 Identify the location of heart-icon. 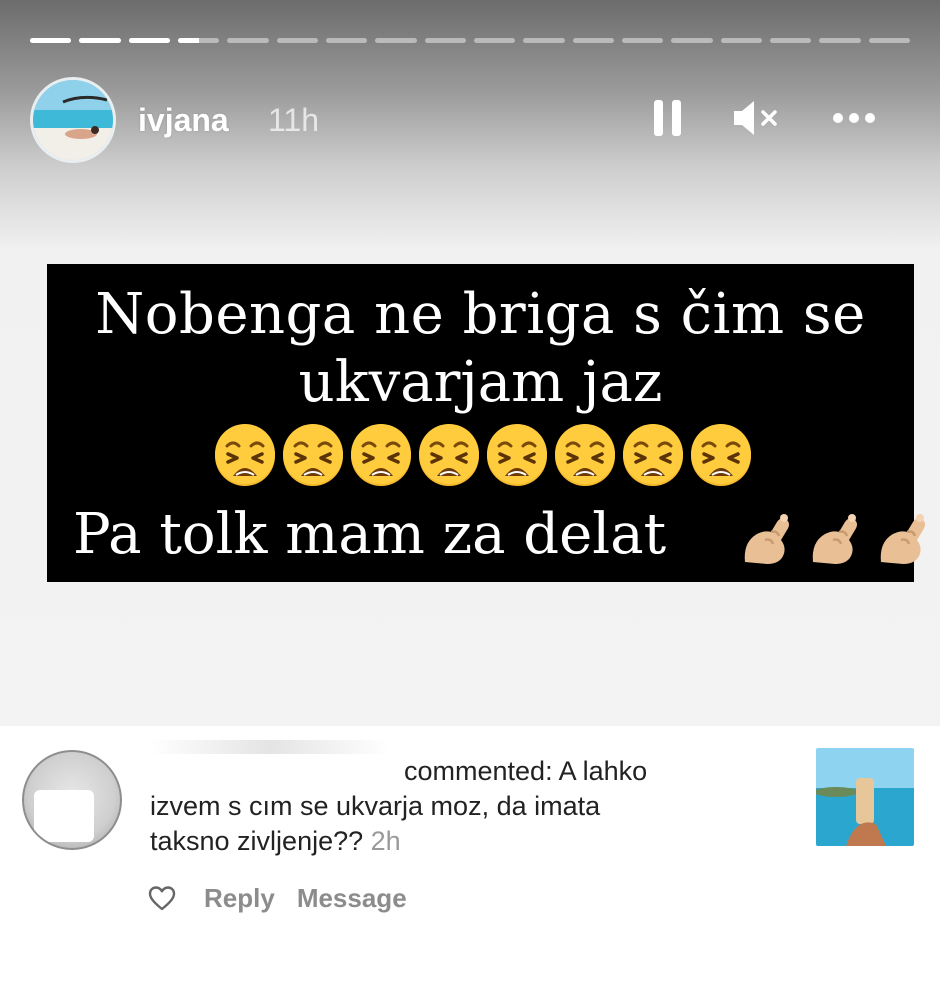
(162, 898).